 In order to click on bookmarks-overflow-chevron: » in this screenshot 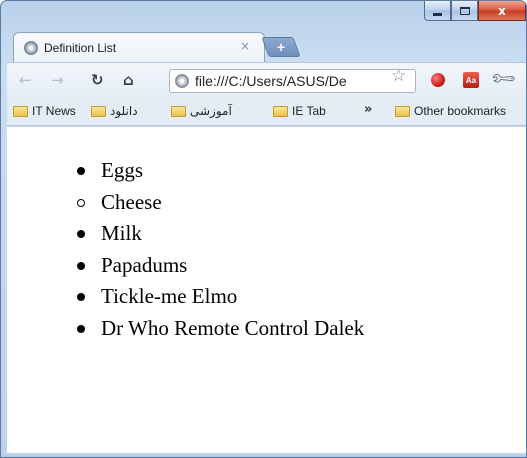, I will do `click(368, 109)`.